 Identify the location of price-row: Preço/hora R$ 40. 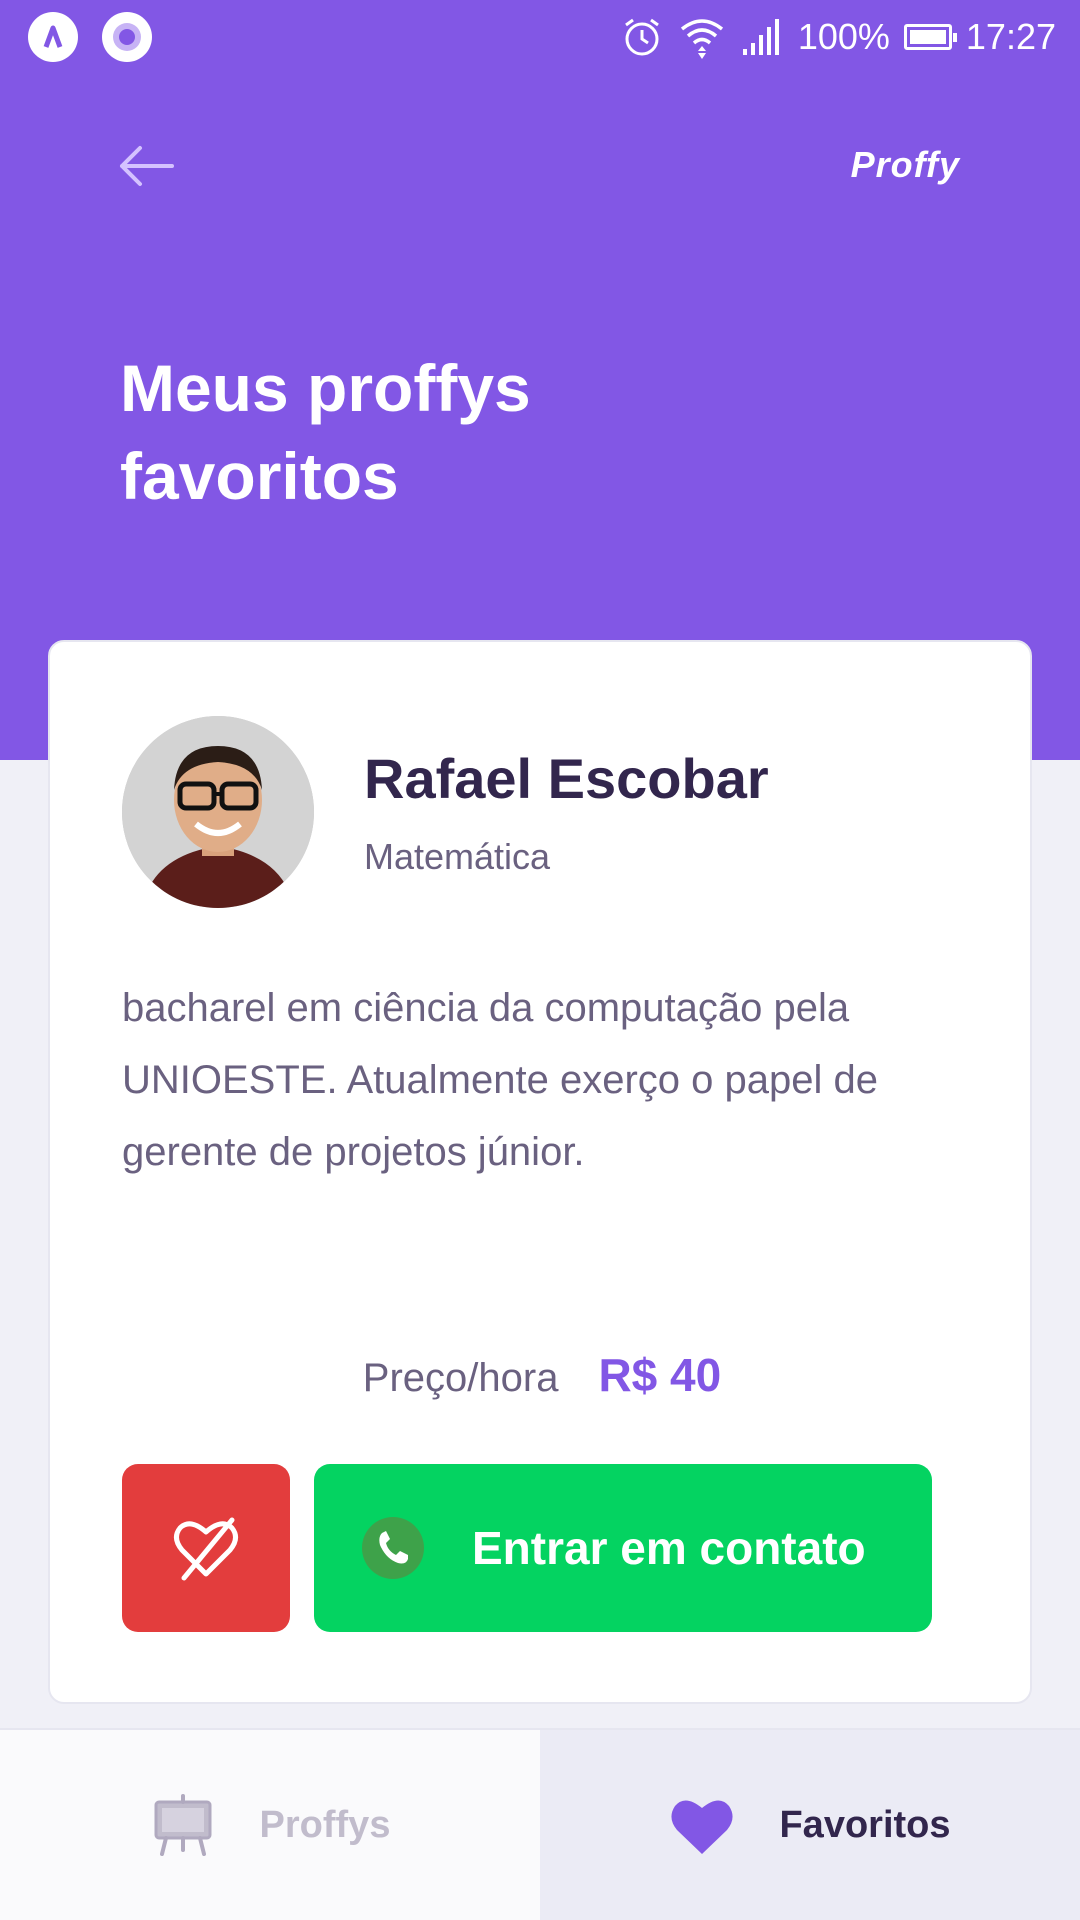
(542, 1375).